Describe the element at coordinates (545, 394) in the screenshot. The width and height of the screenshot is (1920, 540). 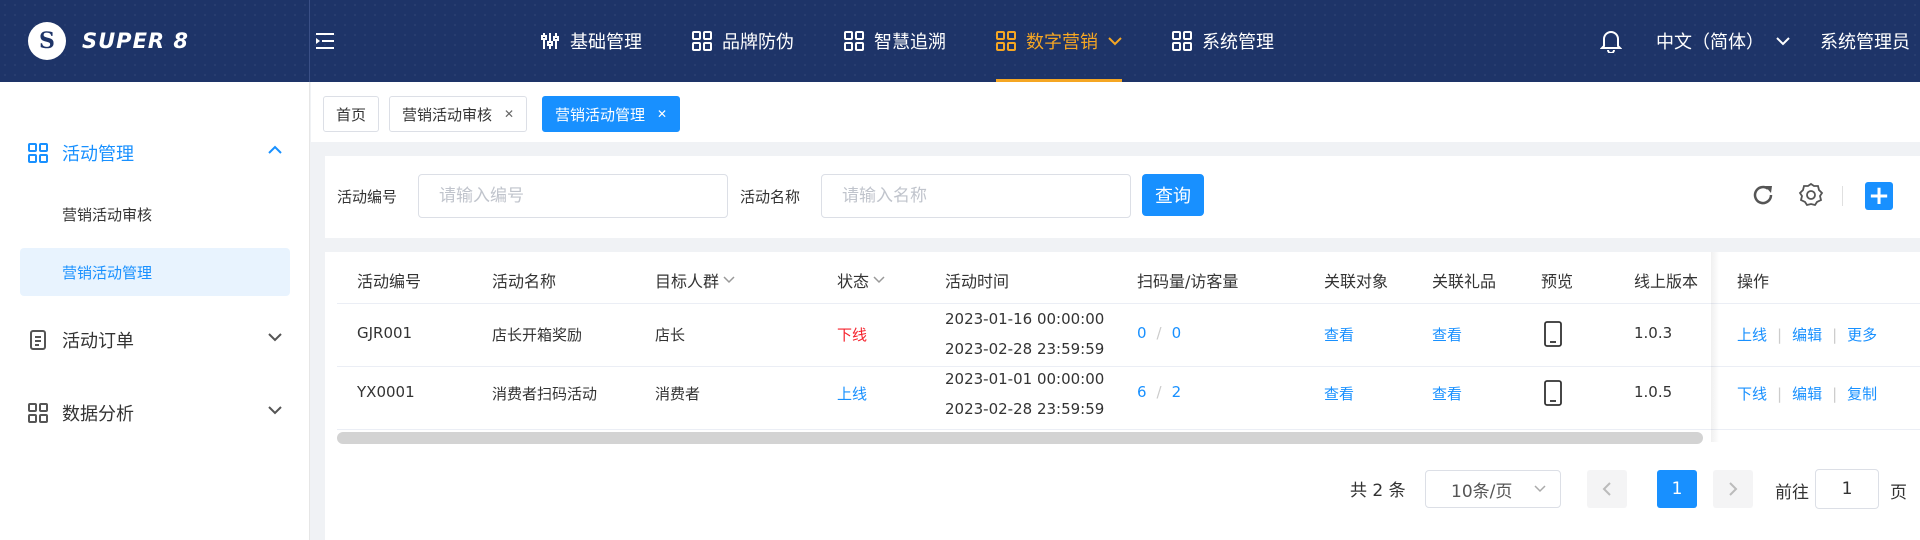
I see `cell-name: 消费者扫码活动` at that location.